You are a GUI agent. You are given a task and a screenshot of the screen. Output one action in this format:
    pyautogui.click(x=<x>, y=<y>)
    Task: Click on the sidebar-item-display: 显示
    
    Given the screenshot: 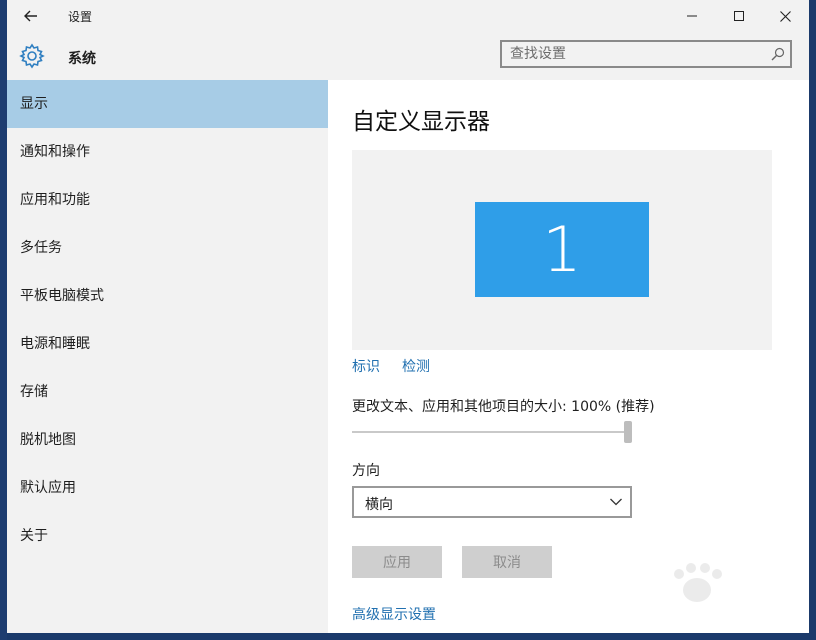 What is the action you would take?
    pyautogui.click(x=167, y=104)
    